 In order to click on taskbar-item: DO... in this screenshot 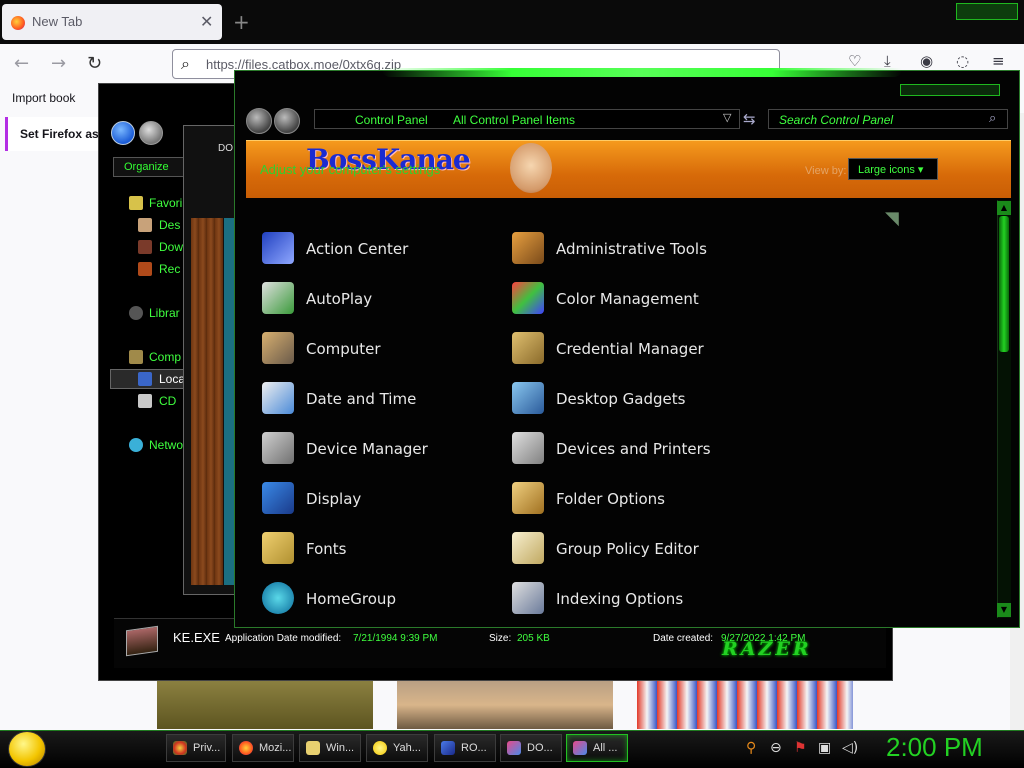, I will do `click(531, 748)`.